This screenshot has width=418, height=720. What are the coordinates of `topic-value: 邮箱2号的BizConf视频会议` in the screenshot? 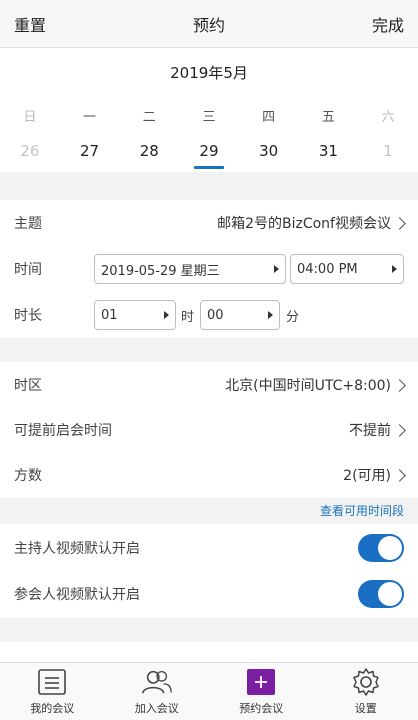 It's located at (311, 223).